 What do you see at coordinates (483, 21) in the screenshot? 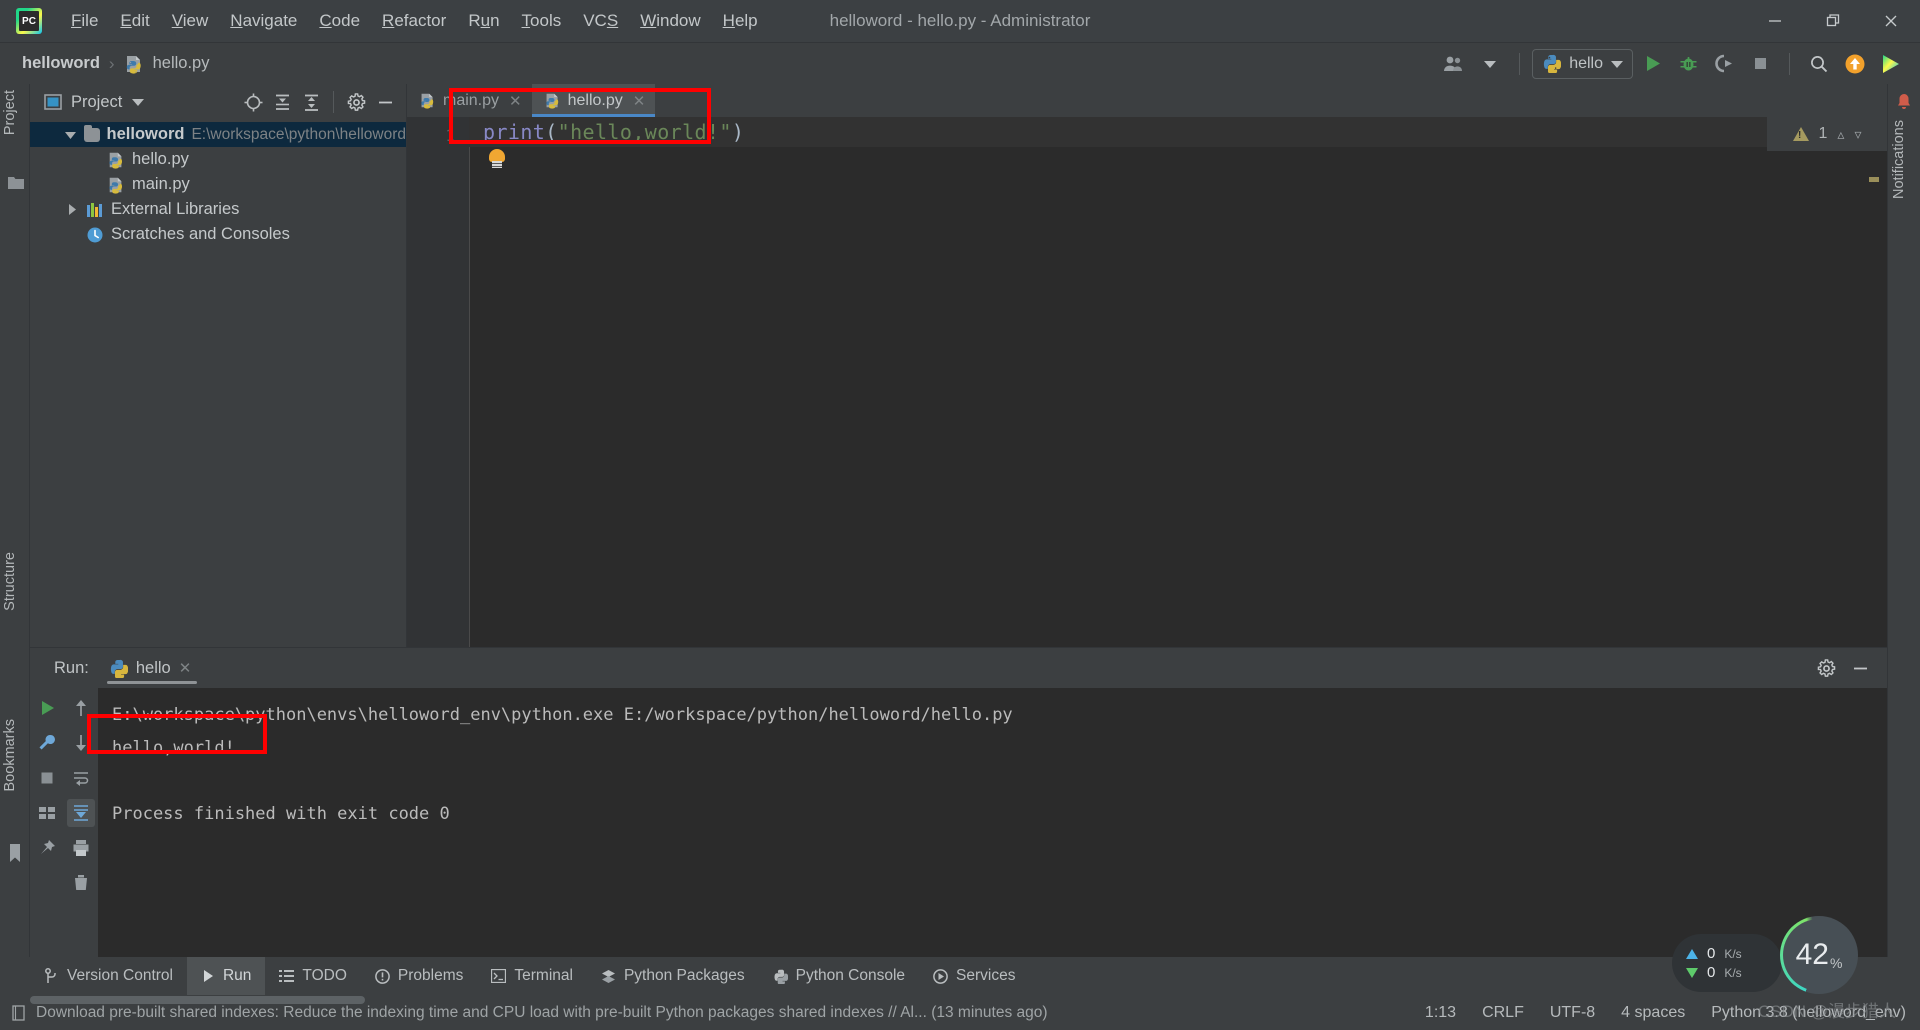
I see `menu-run: Run` at bounding box center [483, 21].